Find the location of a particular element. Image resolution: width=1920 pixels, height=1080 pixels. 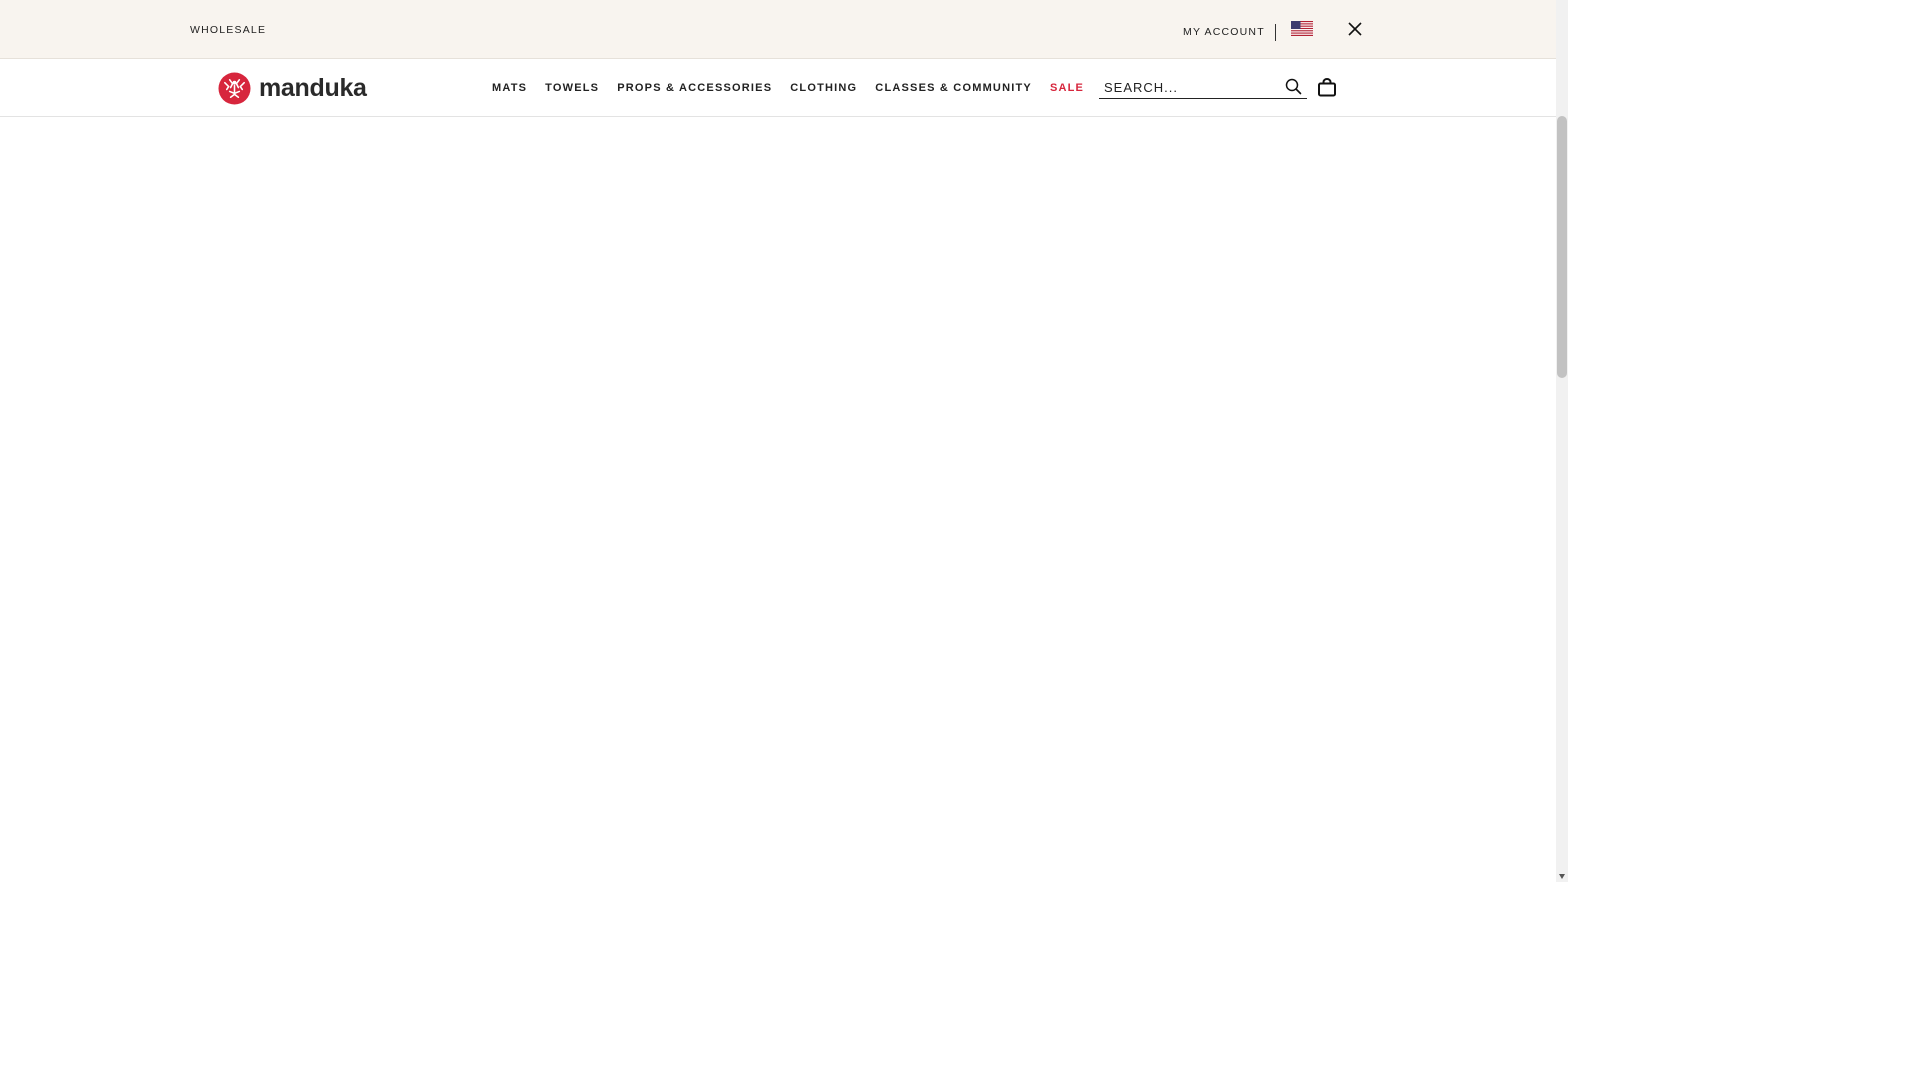

search-bar is located at coordinates (1203, 87).